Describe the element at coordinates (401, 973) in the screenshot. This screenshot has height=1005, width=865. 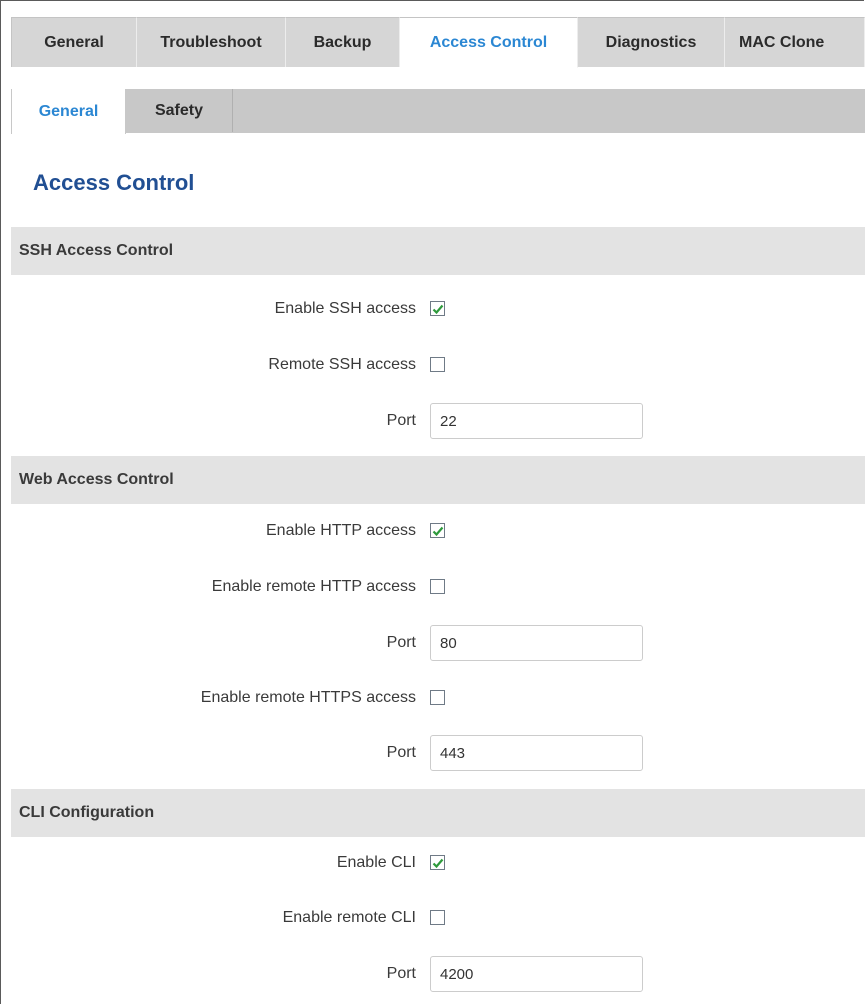
I see `cli-port-label: Port` at that location.